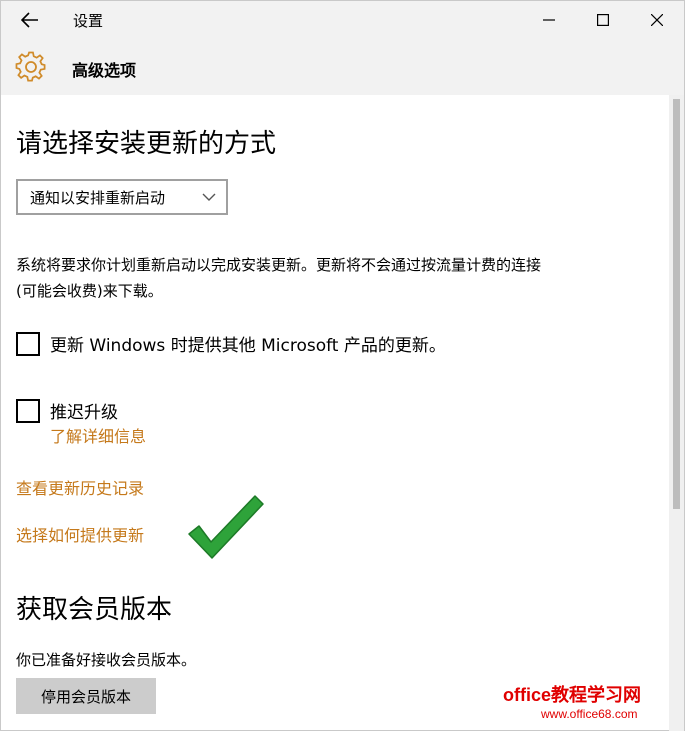 Image resolution: width=685 pixels, height=731 pixels. I want to click on arrow-left-icon, so click(29, 20).